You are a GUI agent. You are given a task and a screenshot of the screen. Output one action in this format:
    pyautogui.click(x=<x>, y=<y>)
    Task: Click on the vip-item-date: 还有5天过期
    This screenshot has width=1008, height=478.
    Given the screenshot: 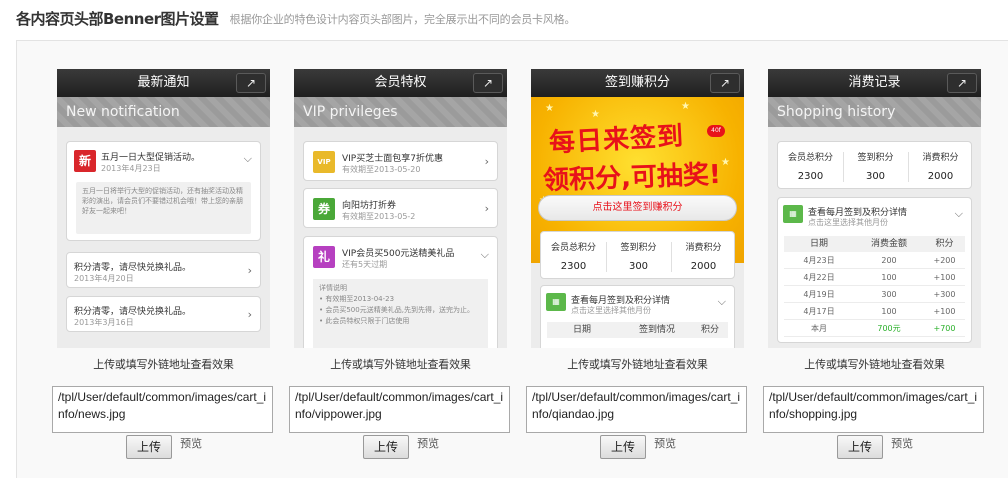 What is the action you would take?
    pyautogui.click(x=365, y=264)
    